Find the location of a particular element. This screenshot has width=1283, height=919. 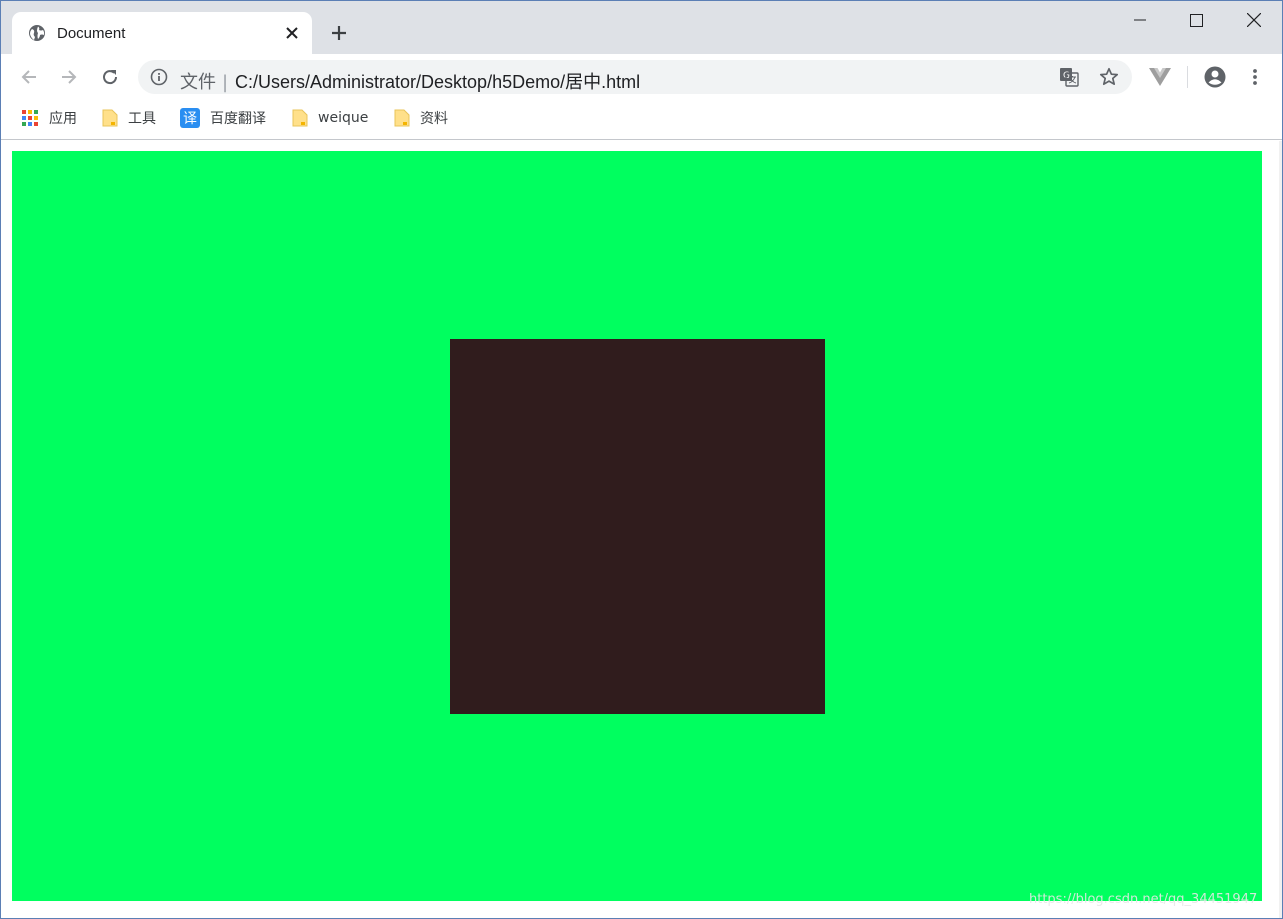

centered-dark-box is located at coordinates (637, 526).